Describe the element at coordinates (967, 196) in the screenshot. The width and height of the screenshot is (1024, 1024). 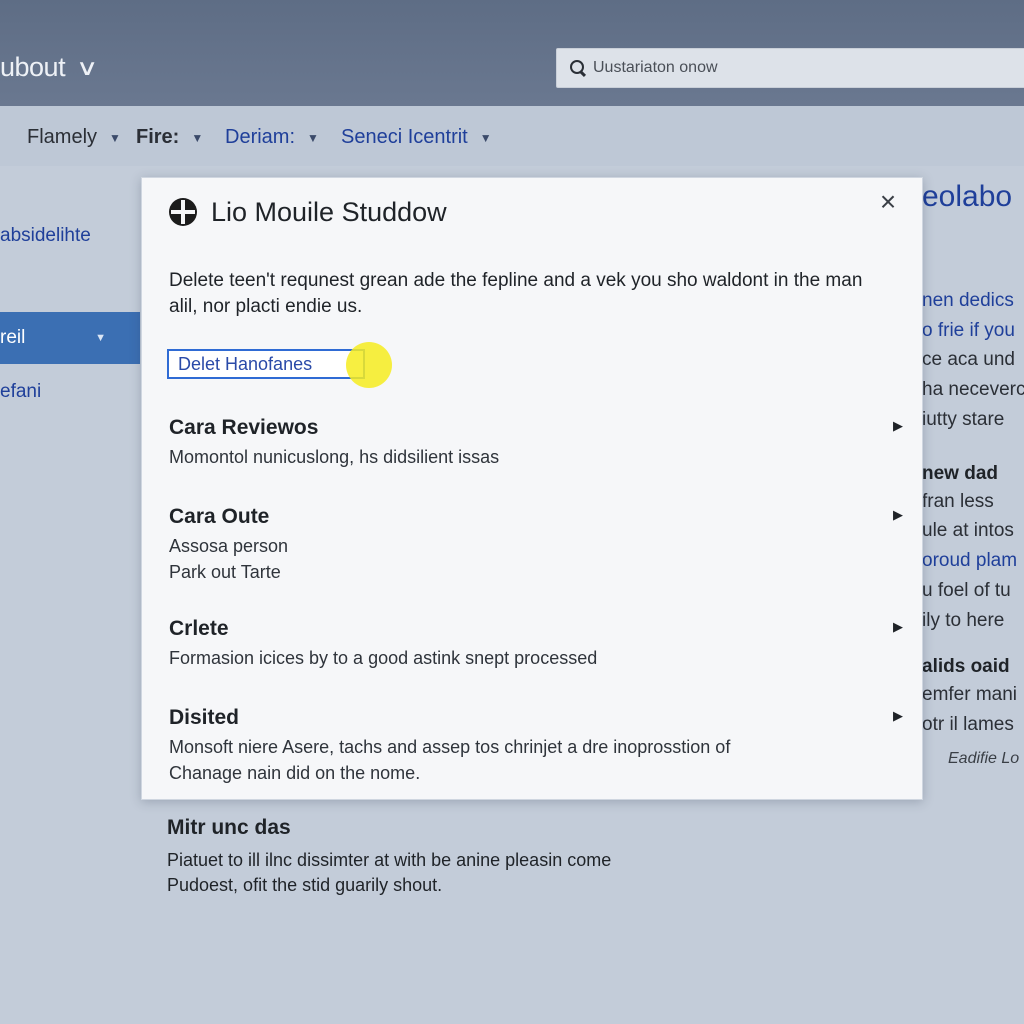
I see `right-column-title: eolabo` at that location.